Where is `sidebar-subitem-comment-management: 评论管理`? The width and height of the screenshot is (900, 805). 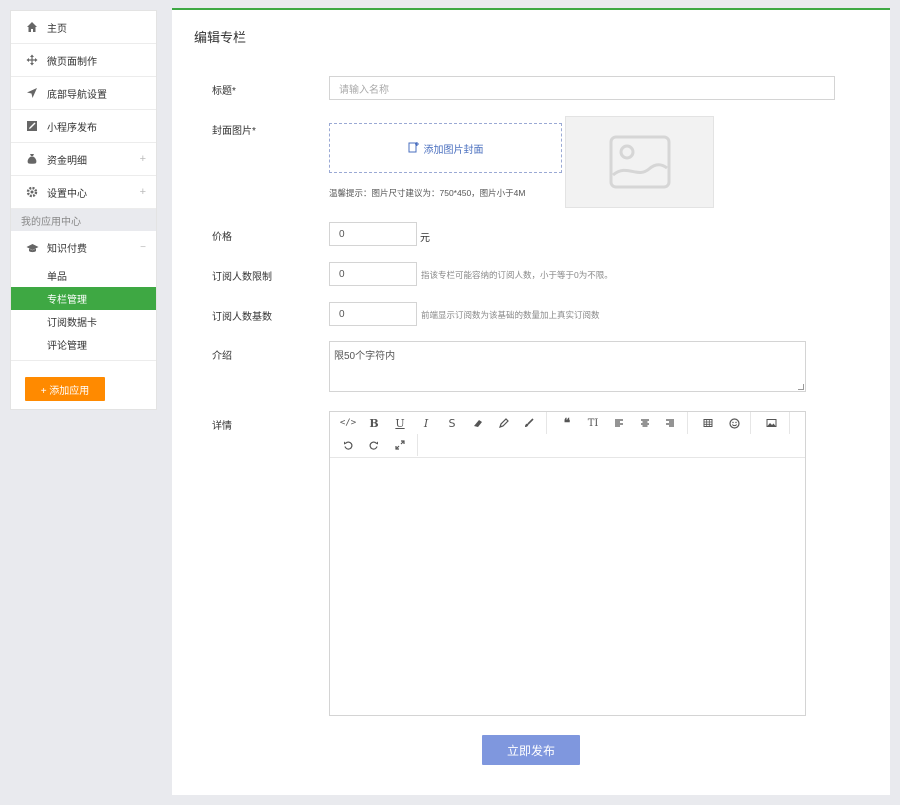 sidebar-subitem-comment-management: 评论管理 is located at coordinates (83, 344).